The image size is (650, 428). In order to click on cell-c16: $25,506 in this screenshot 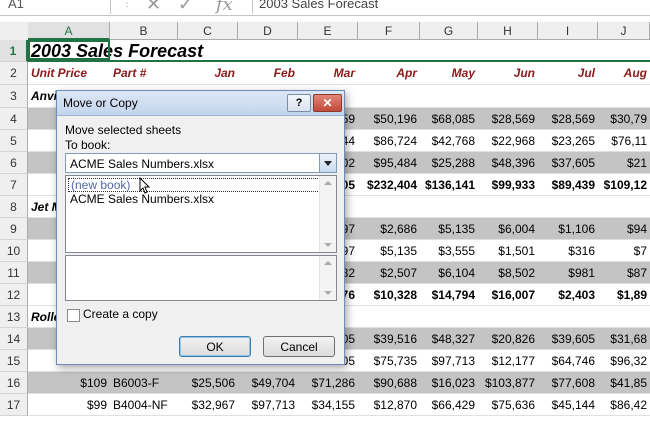, I will do `click(208, 382)`.